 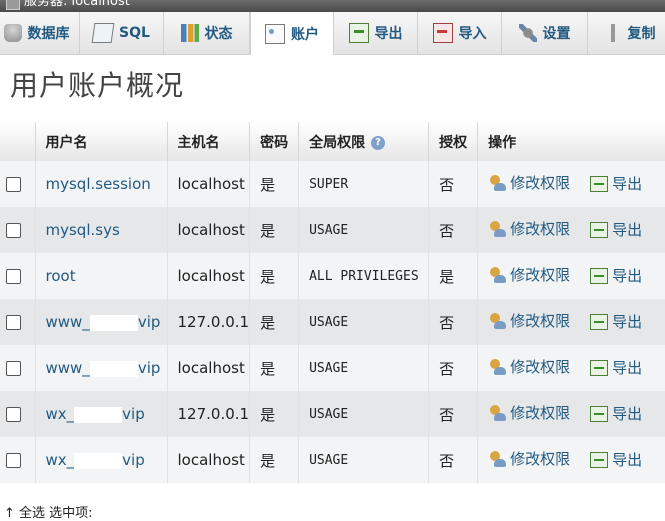 I want to click on tab-status: 状态, so click(x=207, y=33).